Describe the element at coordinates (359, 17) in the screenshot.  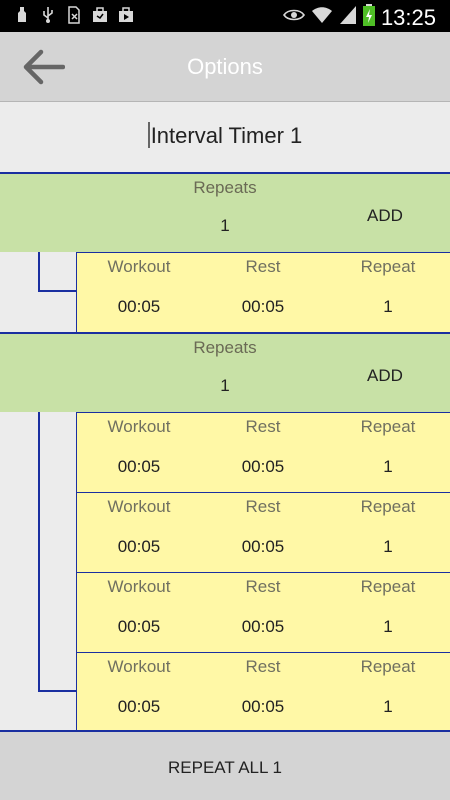
I see `status-icons-right: 13:25` at that location.